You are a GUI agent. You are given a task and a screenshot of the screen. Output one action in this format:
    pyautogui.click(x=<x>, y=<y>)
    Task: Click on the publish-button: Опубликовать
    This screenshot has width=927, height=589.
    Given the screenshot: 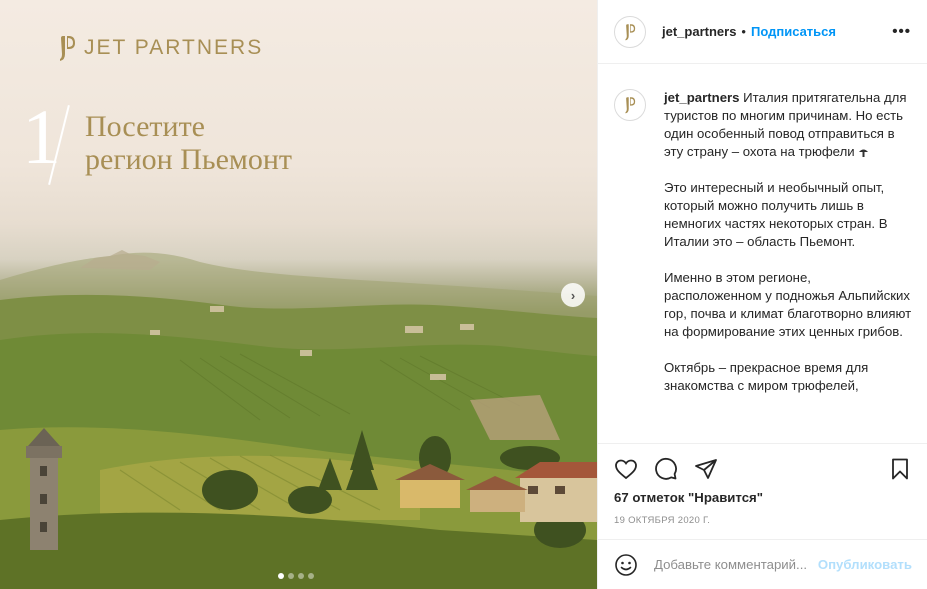 What is the action you would take?
    pyautogui.click(x=865, y=564)
    